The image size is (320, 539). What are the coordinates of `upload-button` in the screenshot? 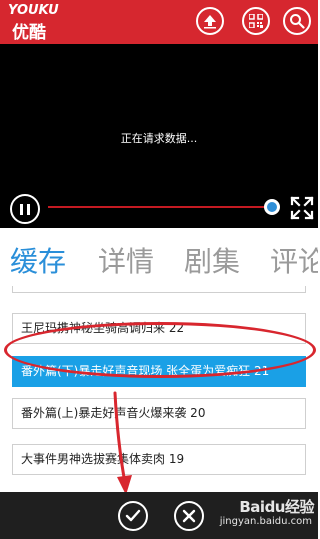 It's located at (210, 21).